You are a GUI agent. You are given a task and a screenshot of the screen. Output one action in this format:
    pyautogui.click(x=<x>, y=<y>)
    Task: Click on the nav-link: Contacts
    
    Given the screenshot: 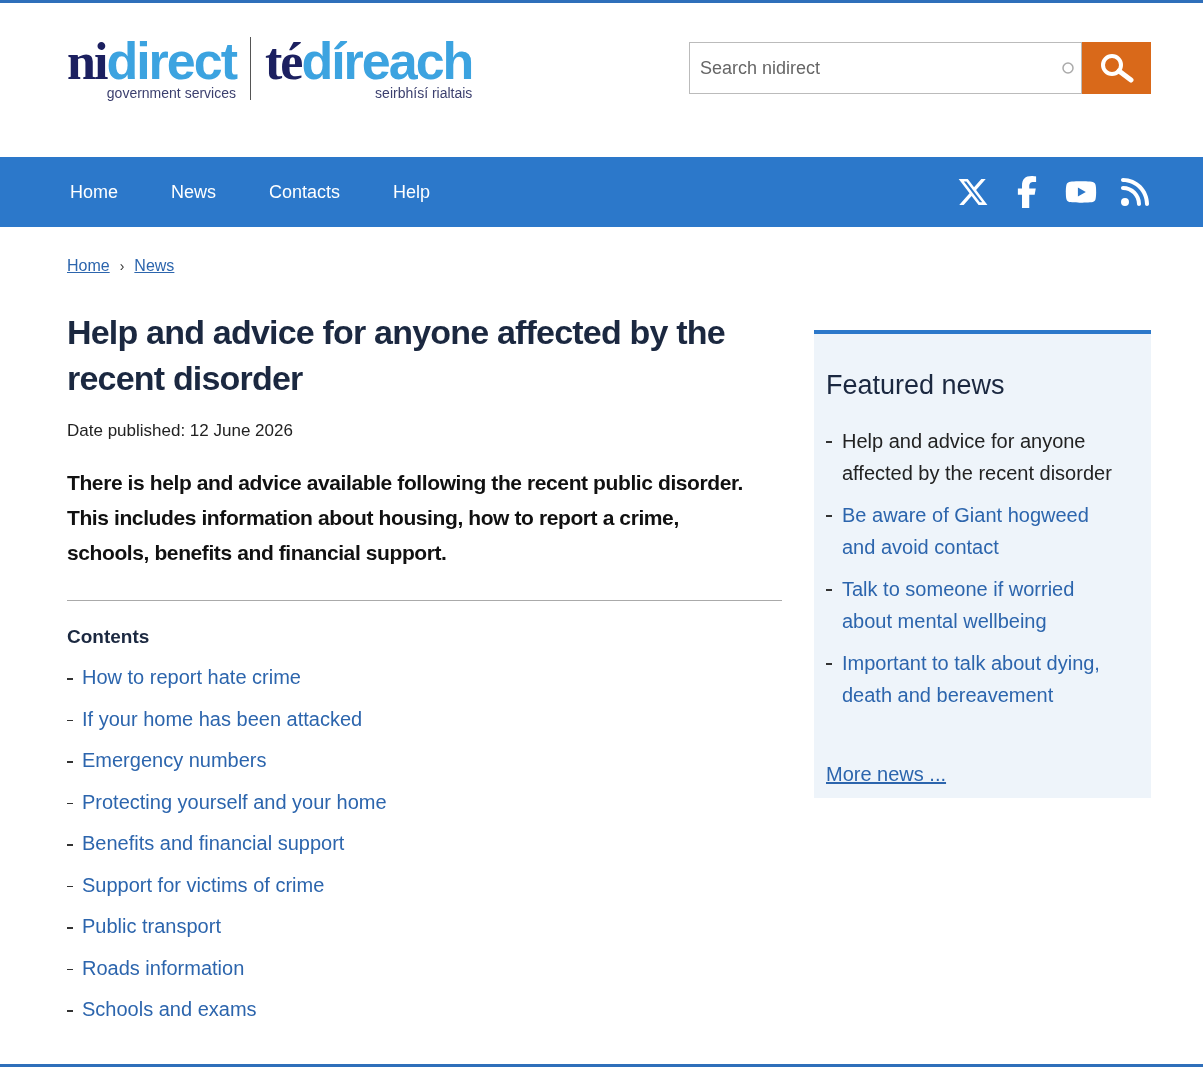 What is the action you would take?
    pyautogui.click(x=305, y=192)
    